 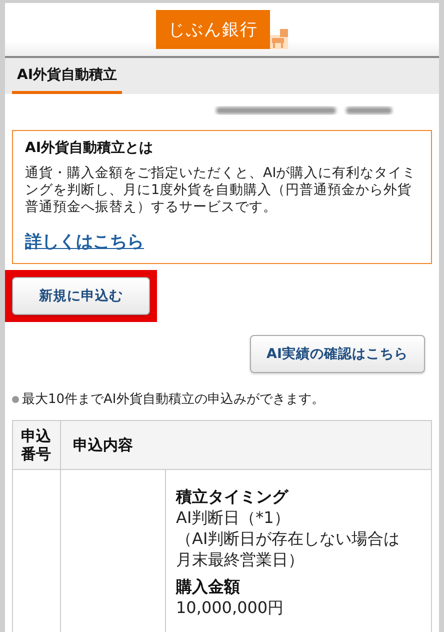 I want to click on column-header: 申込番号, so click(x=37, y=445).